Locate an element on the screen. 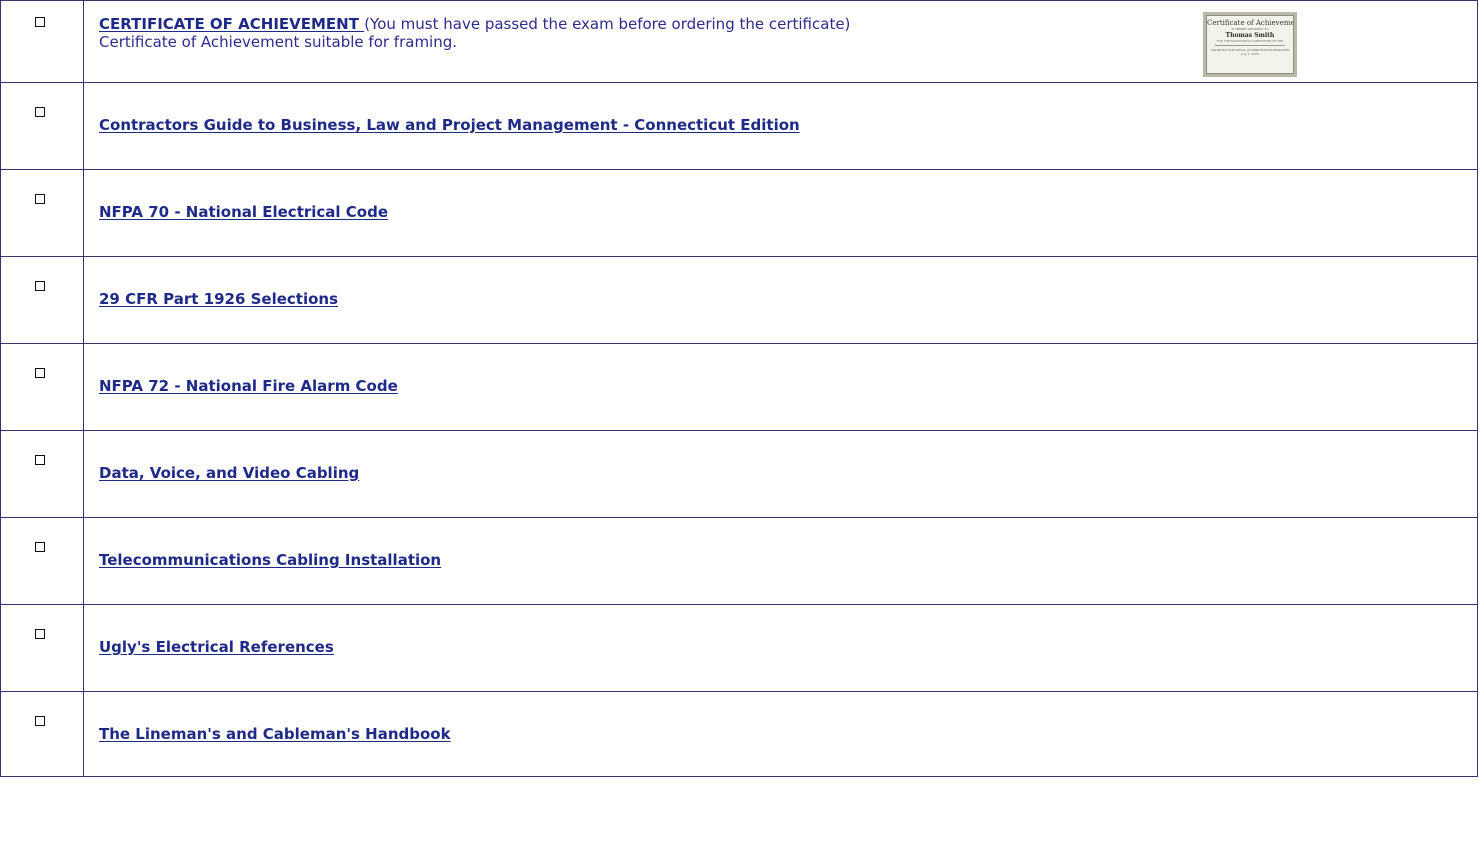 This screenshot has height=860, width=1479. product-link: The Lineman's and Cableman's Handbook is located at coordinates (275, 734).